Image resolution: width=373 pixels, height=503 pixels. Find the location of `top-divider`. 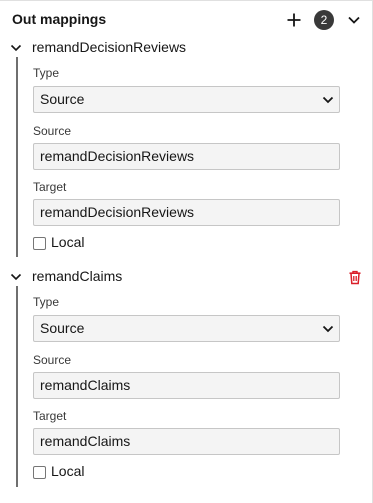

top-divider is located at coordinates (186, 0).